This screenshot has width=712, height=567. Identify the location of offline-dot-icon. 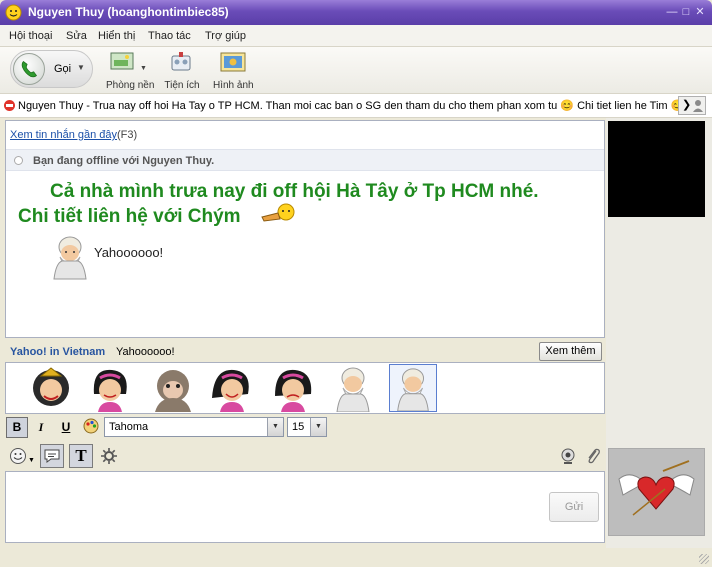
(18, 160).